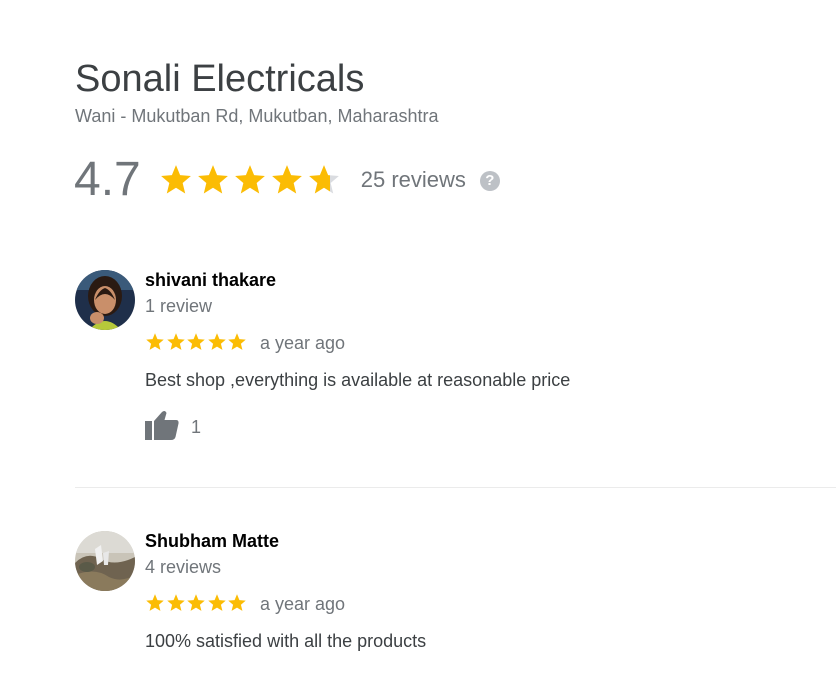 This screenshot has width=836, height=690. I want to click on like-button: 1, so click(173, 427).